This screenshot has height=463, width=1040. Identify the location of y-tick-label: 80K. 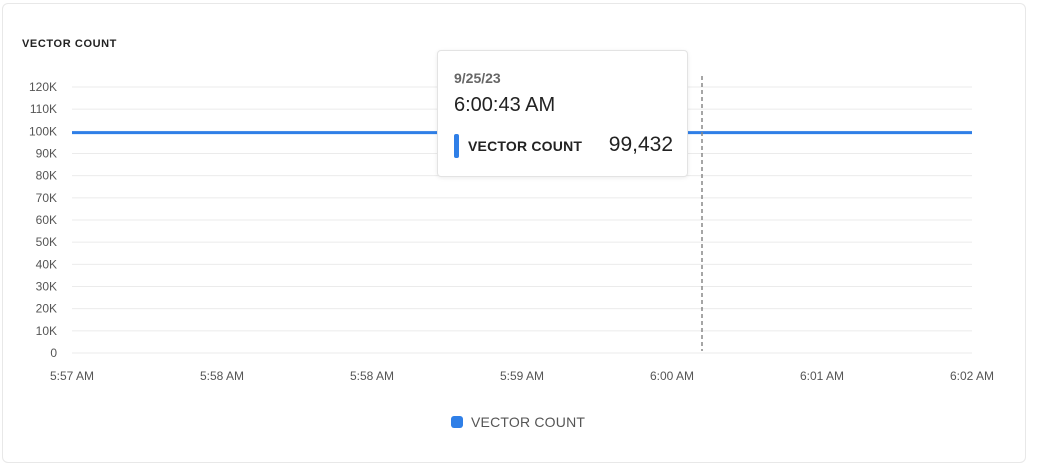
(46, 176).